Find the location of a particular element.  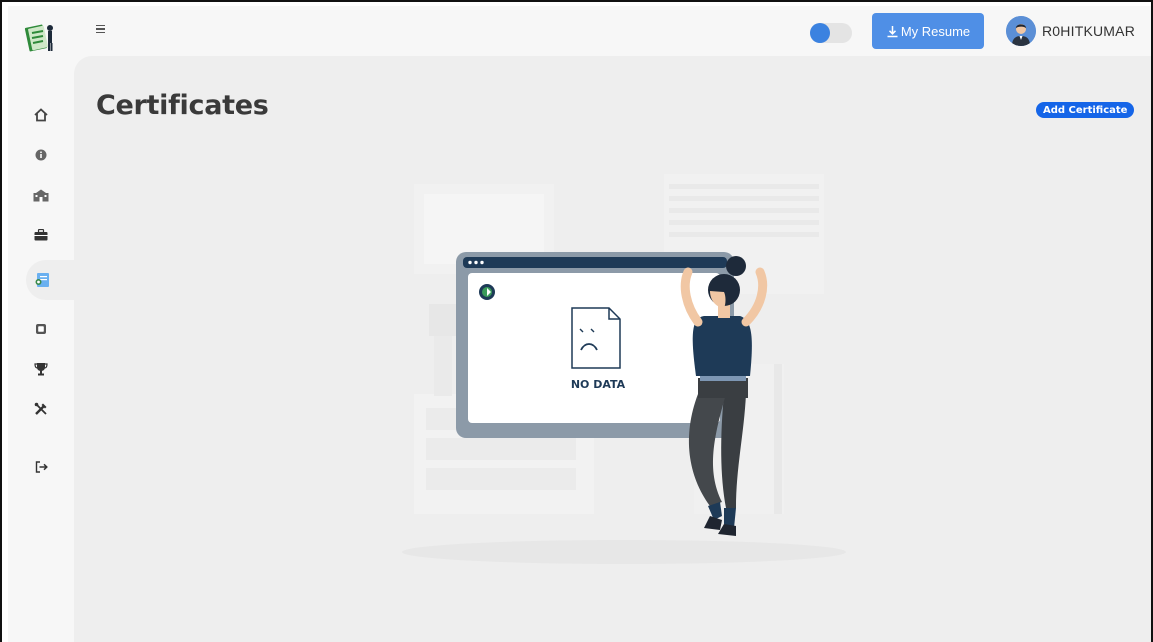

sidebar-item-achievements is located at coordinates (41, 369).